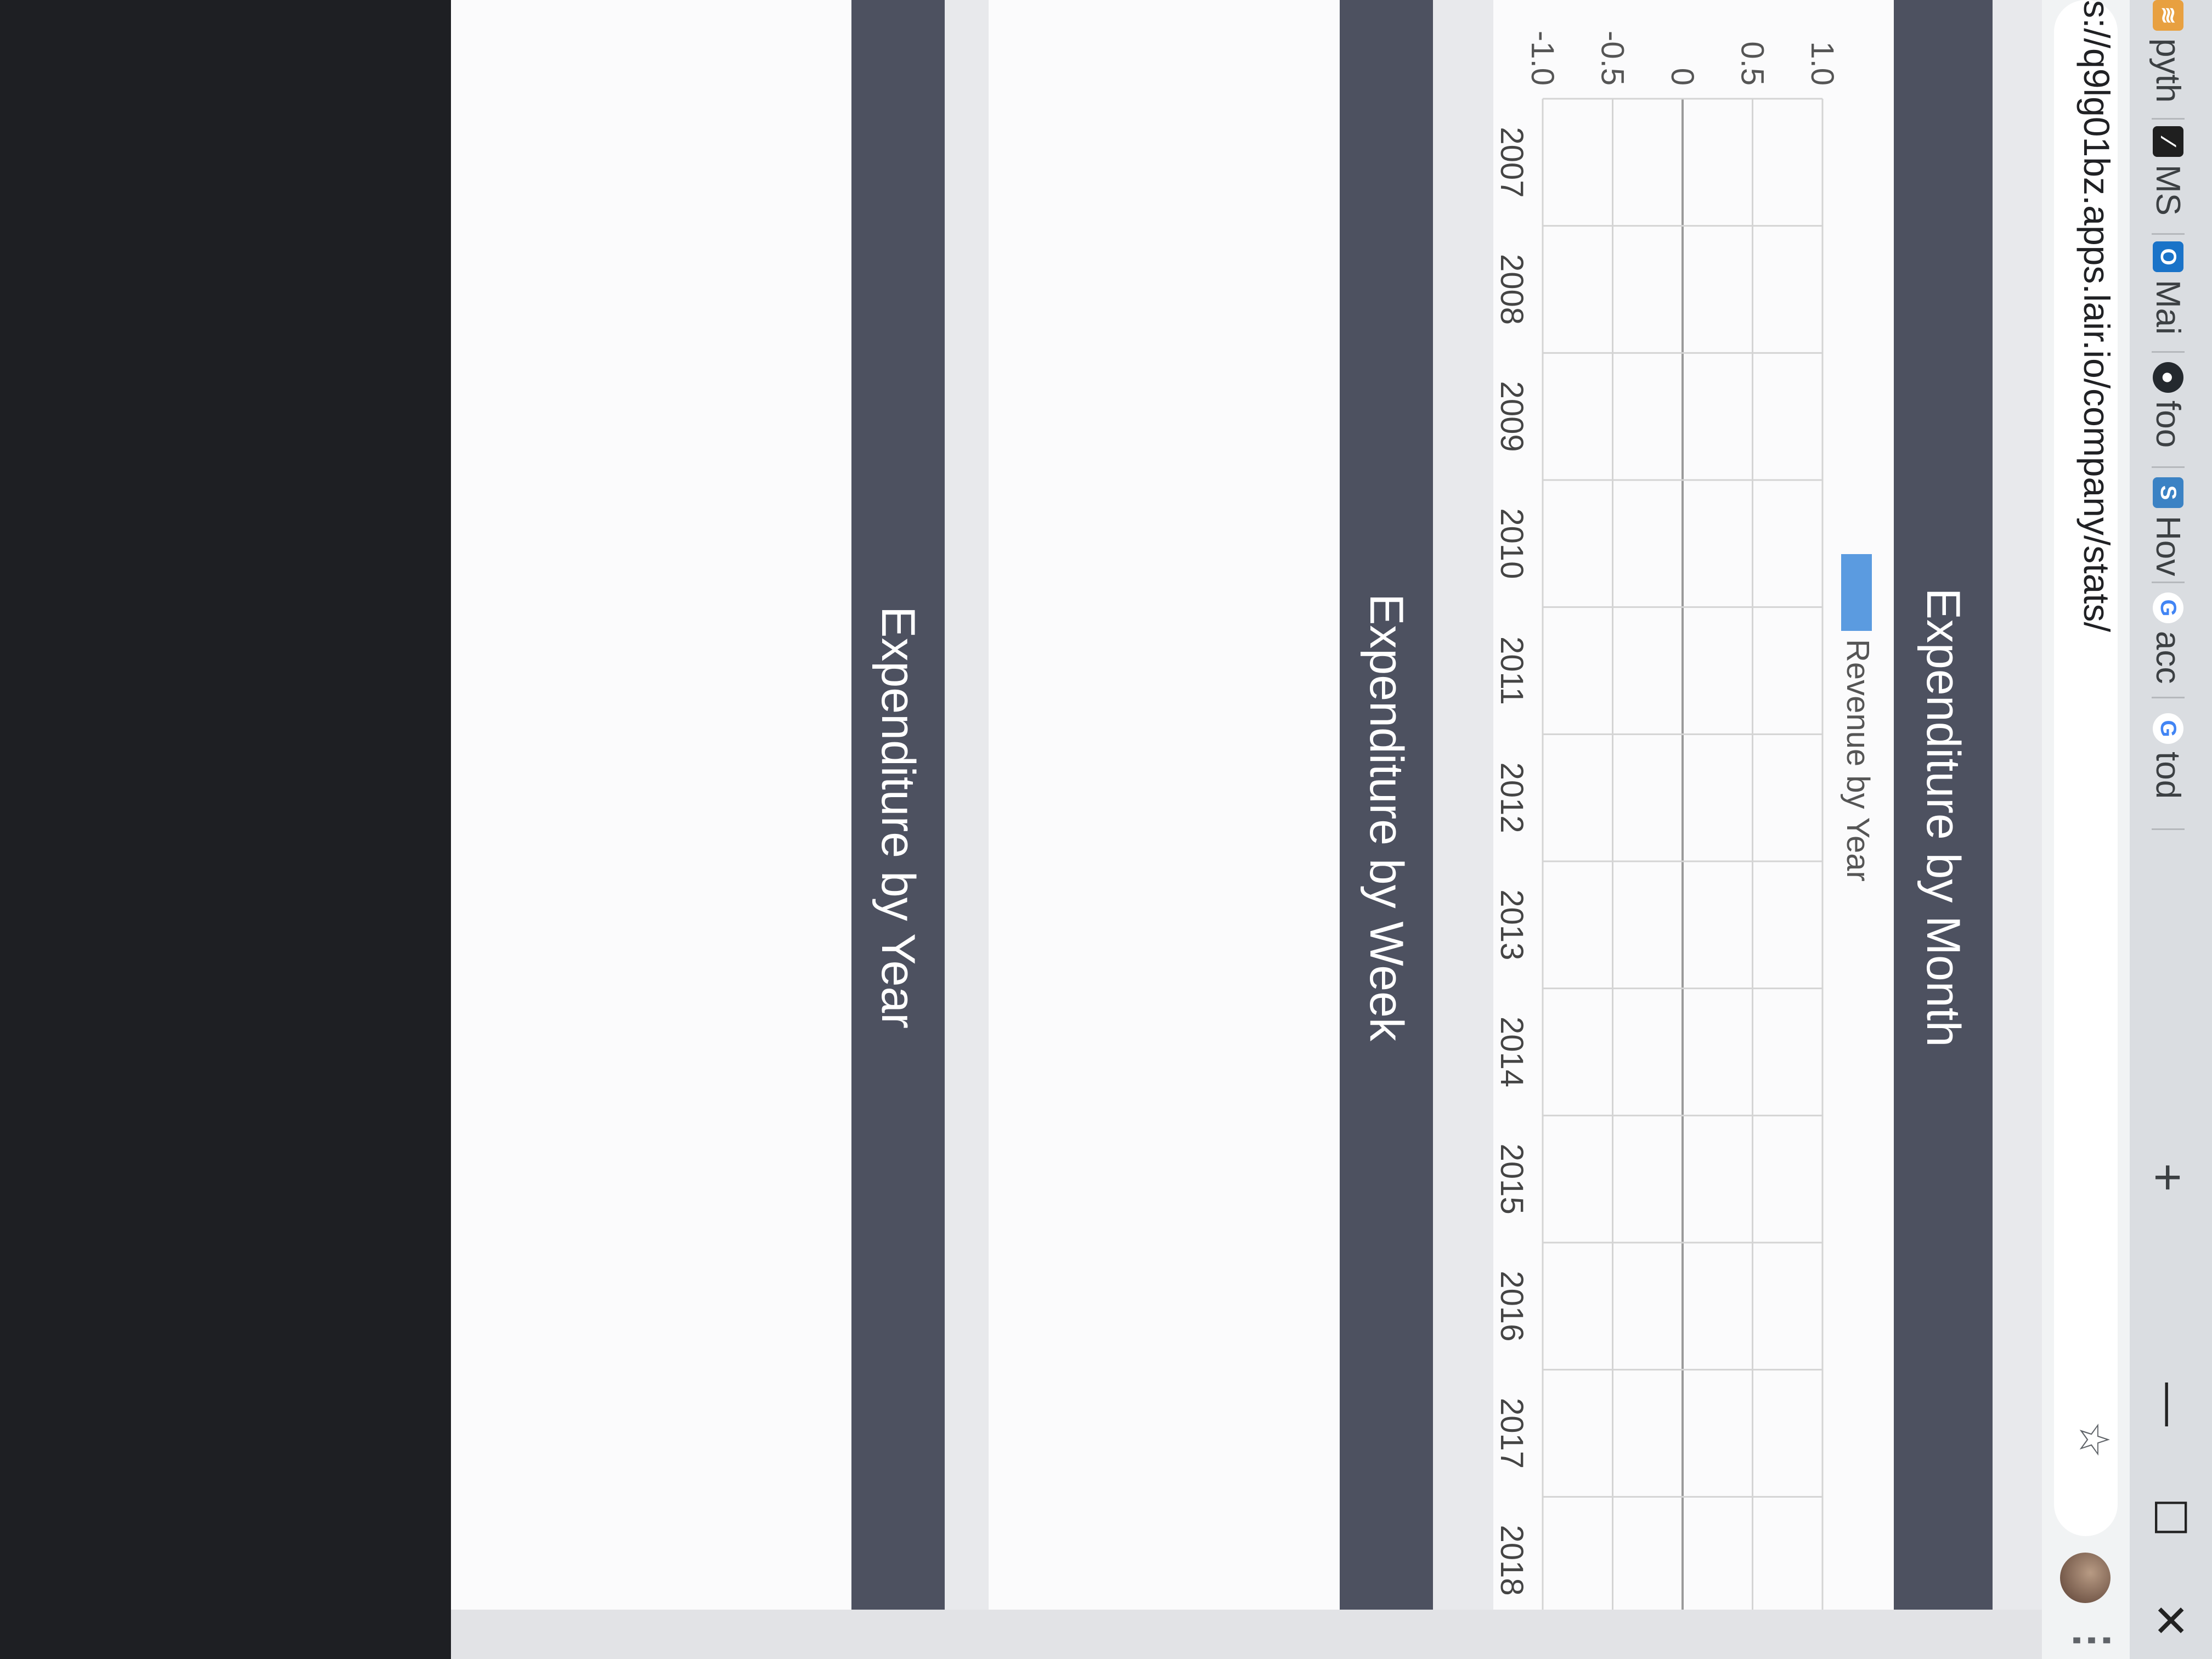  Describe the element at coordinates (2168, 15) in the screenshot. I see `python-icon: ≋` at that location.